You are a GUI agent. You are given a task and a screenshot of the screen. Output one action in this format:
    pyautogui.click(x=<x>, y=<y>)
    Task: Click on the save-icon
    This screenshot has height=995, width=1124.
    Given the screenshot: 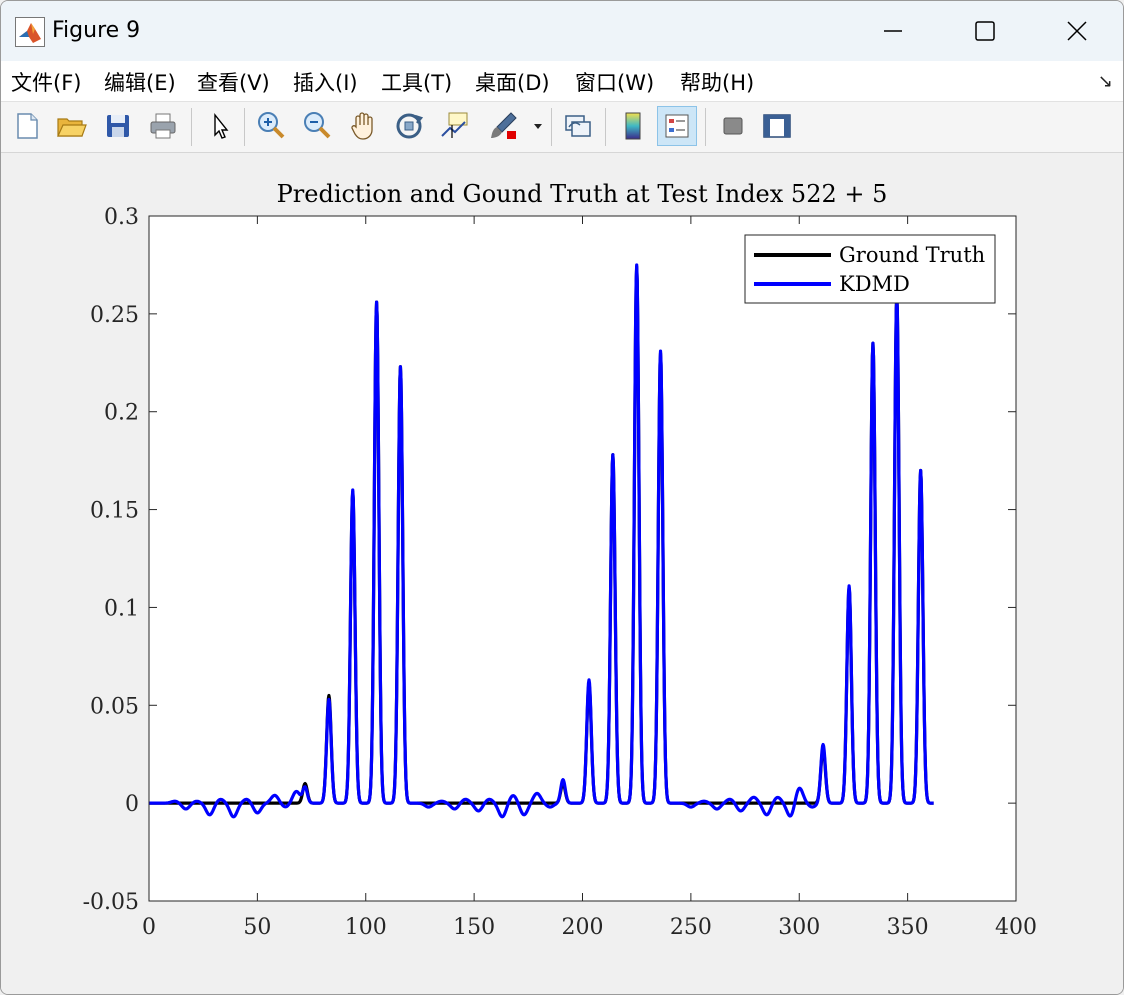 What is the action you would take?
    pyautogui.click(x=118, y=126)
    